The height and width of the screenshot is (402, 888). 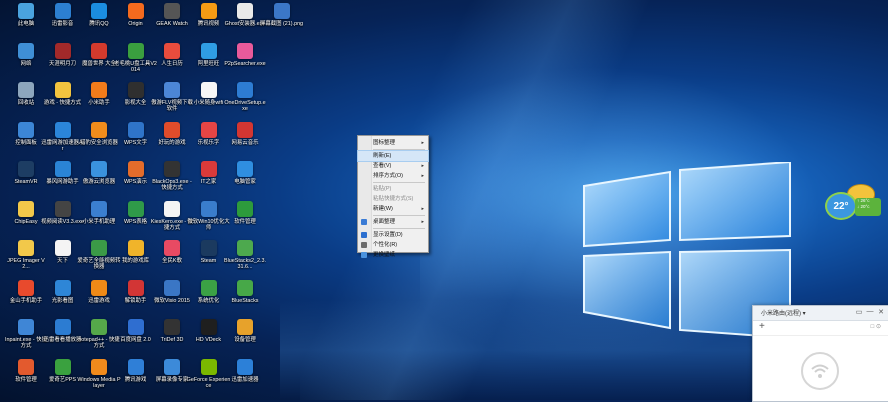 I want to click on desktop-icon-notepadpp: notepad++ - 快捷方式, so click(x=99, y=339).